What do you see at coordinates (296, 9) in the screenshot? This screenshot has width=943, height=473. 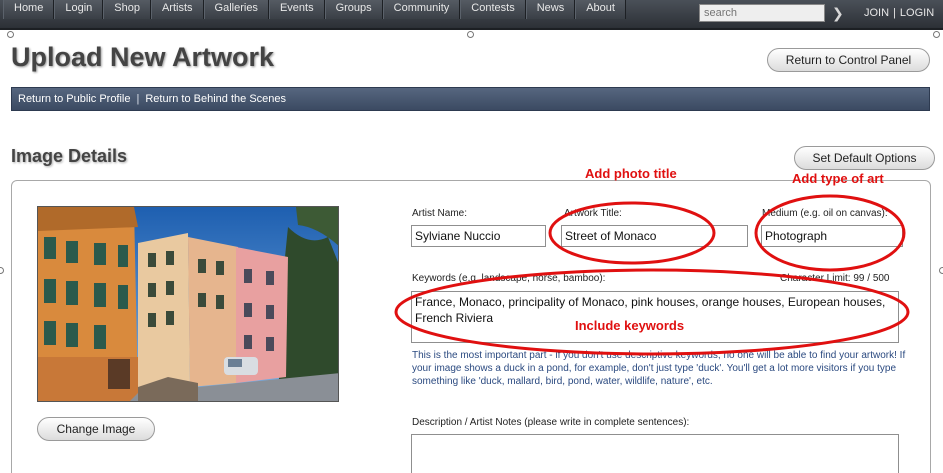 I see `nav-events: Events` at bounding box center [296, 9].